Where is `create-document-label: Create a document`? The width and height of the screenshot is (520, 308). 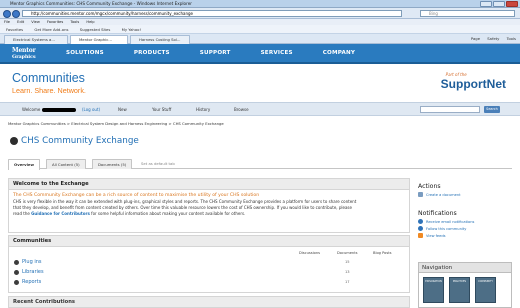 create-document-label: Create a document is located at coordinates (443, 194).